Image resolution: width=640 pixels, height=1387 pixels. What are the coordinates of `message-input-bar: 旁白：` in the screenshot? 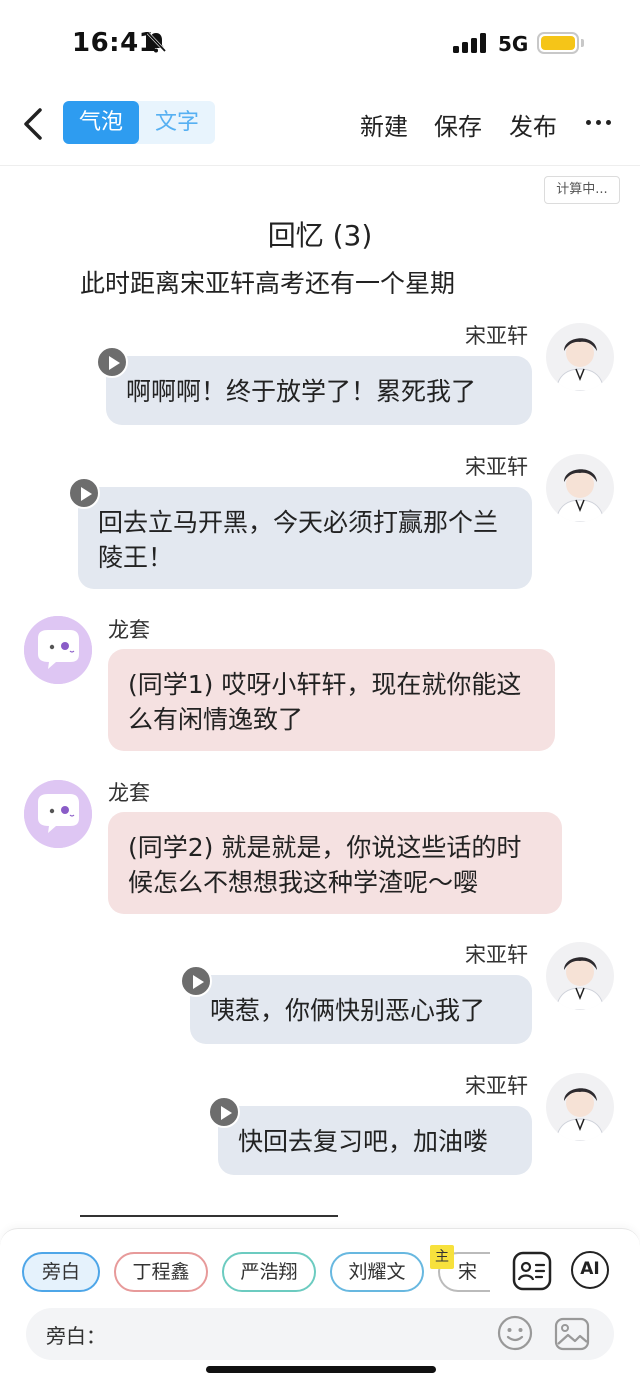 It's located at (320, 1334).